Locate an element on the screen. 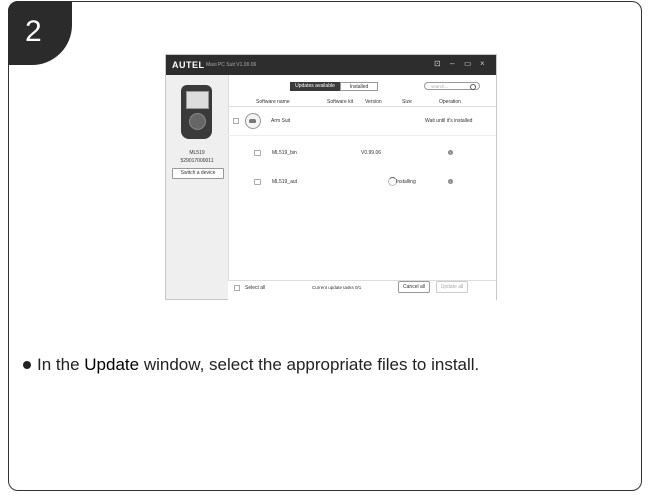 This screenshot has width=650, height=500. header-software-kit: Software kit is located at coordinates (340, 102).